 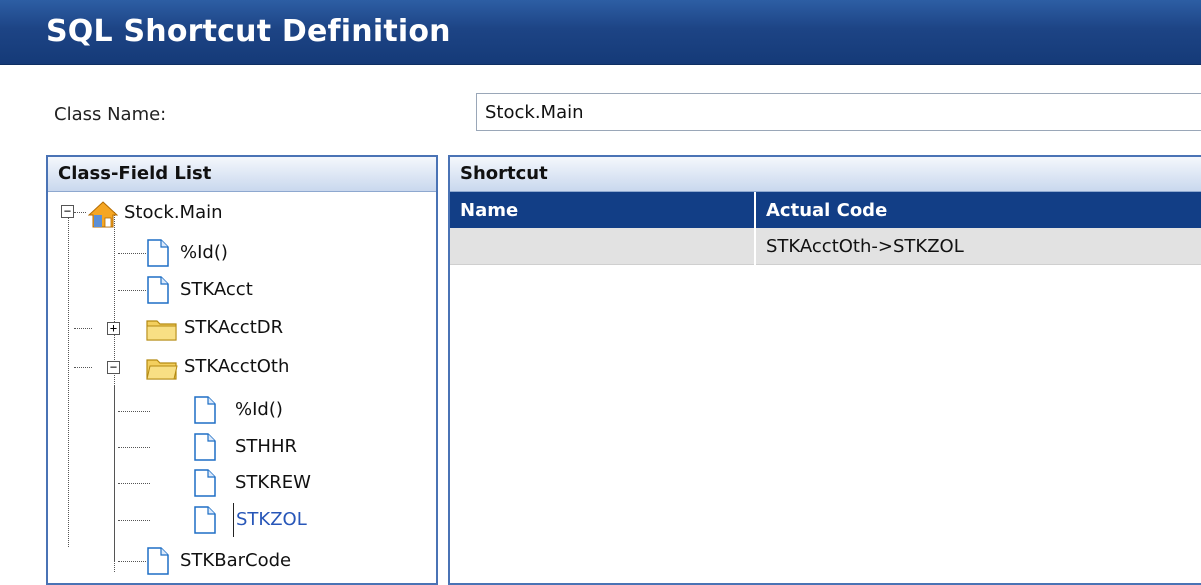 I want to click on tree-node-field: STKREW, so click(x=308, y=483).